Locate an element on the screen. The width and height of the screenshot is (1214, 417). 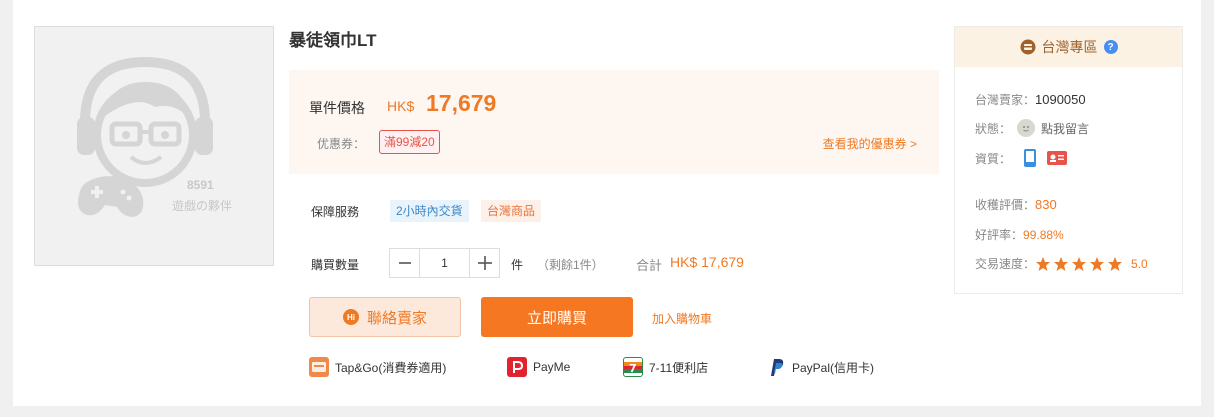
product-image: 8591 遊戲の夥伴 is located at coordinates (154, 146).